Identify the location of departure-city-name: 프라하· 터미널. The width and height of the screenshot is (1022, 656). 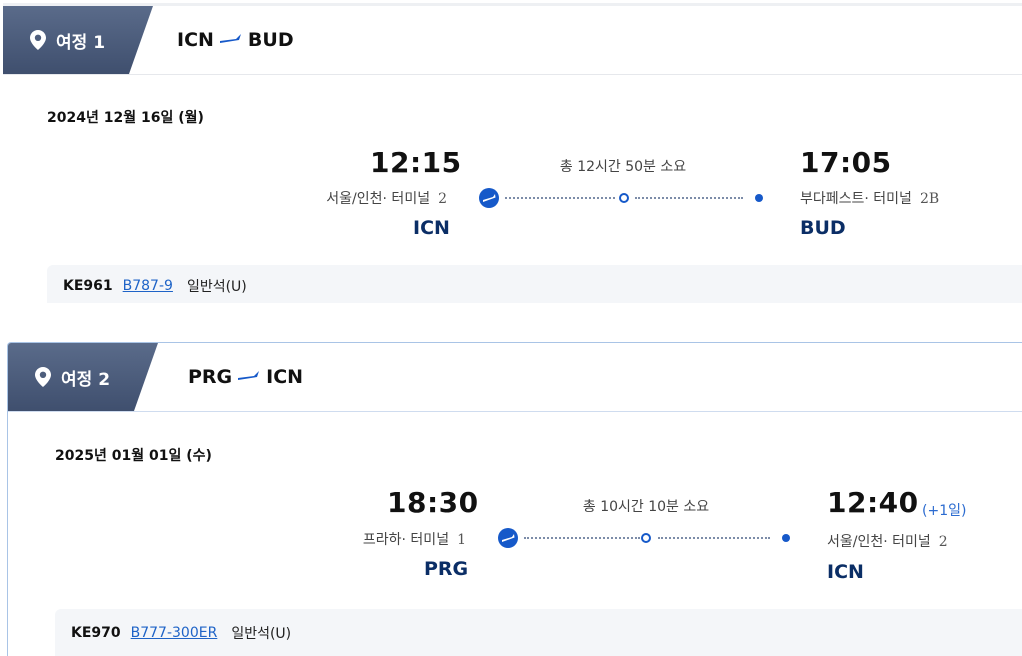
(406, 540).